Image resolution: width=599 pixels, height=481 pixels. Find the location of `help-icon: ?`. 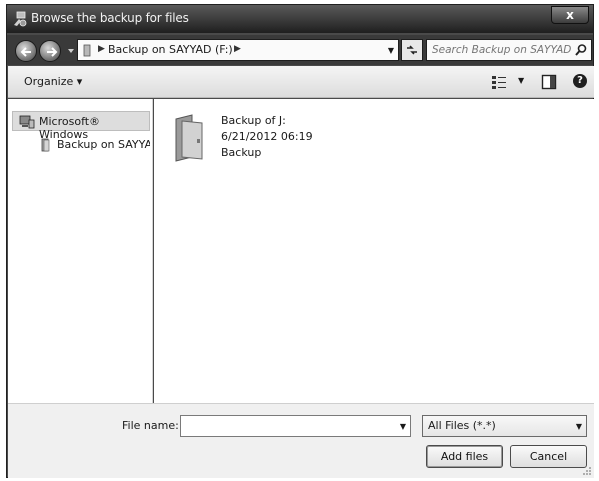

help-icon: ? is located at coordinates (580, 81).